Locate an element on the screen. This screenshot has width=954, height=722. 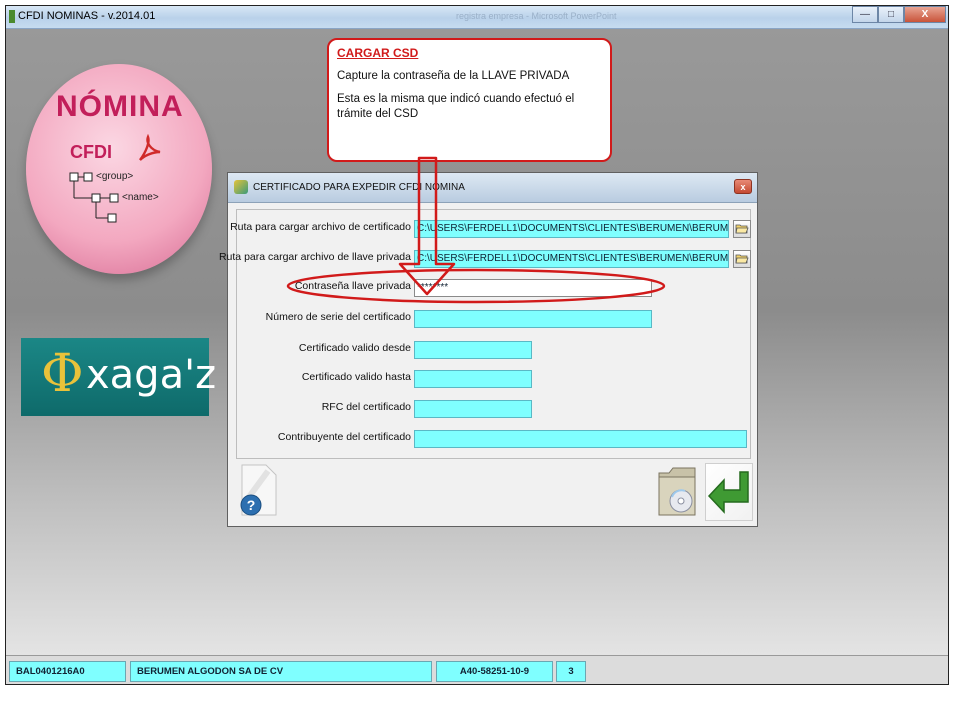
serial-label: Número de serie del certificado is located at coordinates (338, 317).